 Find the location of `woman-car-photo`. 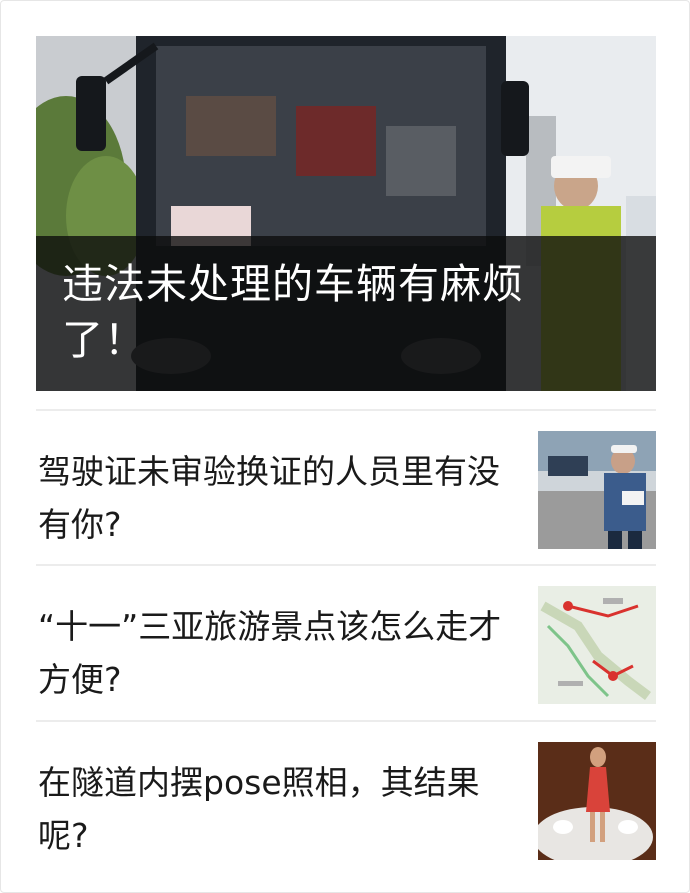

woman-car-photo is located at coordinates (597, 801).